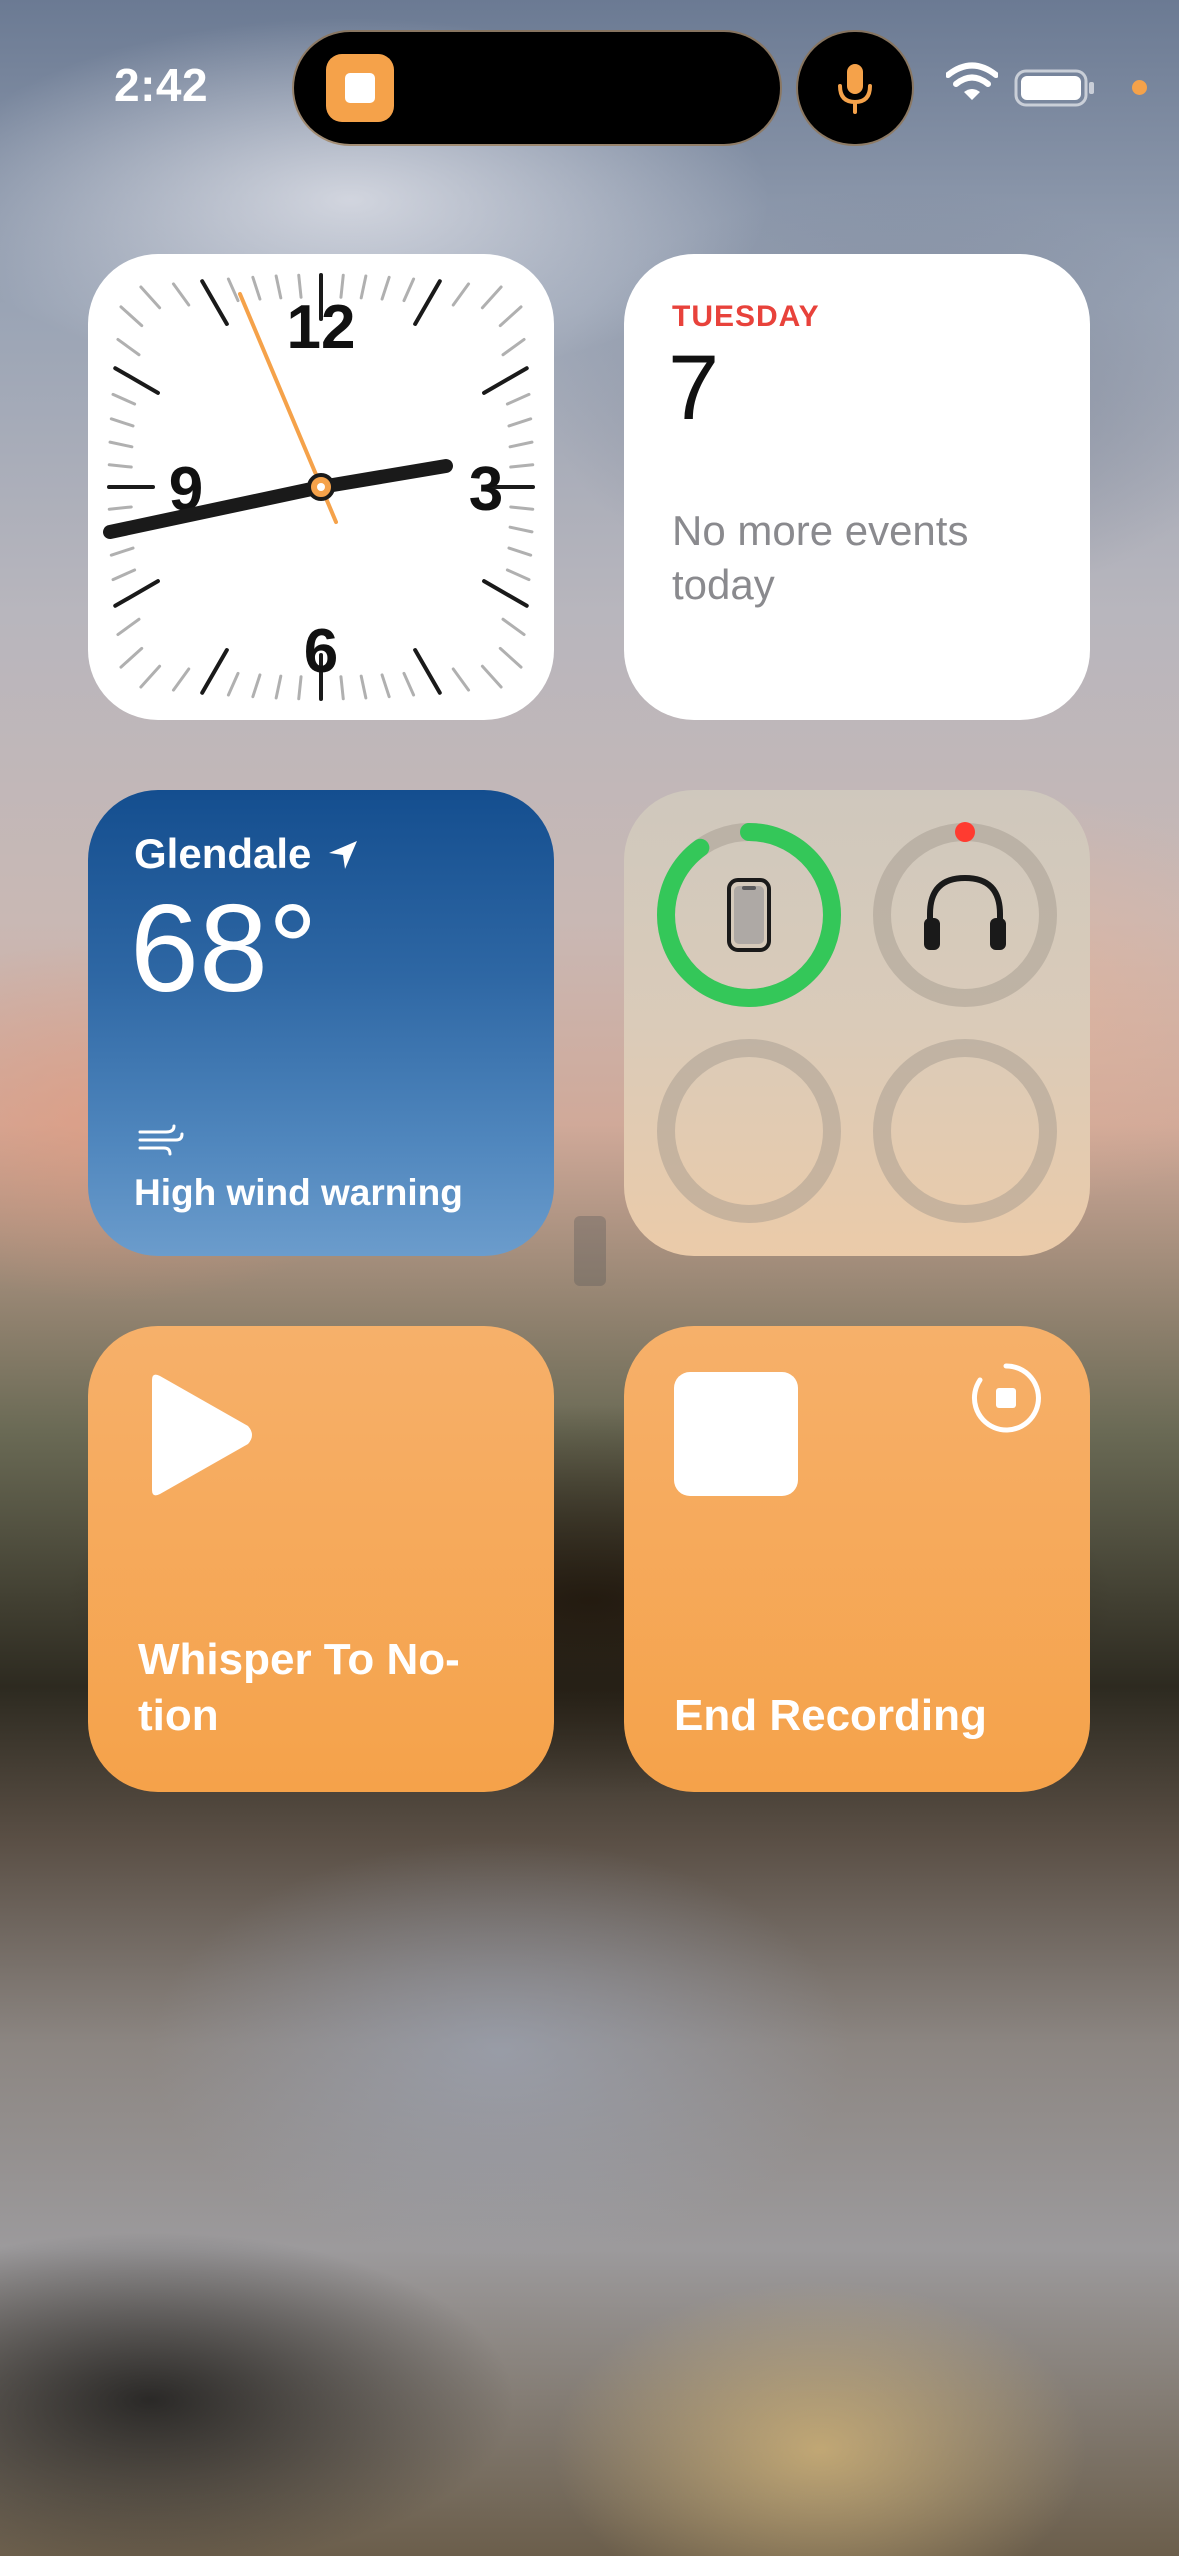 This screenshot has height=2556, width=1179. Describe the element at coordinates (486, 489) in the screenshot. I see `clock-numeral-3: 3` at that location.